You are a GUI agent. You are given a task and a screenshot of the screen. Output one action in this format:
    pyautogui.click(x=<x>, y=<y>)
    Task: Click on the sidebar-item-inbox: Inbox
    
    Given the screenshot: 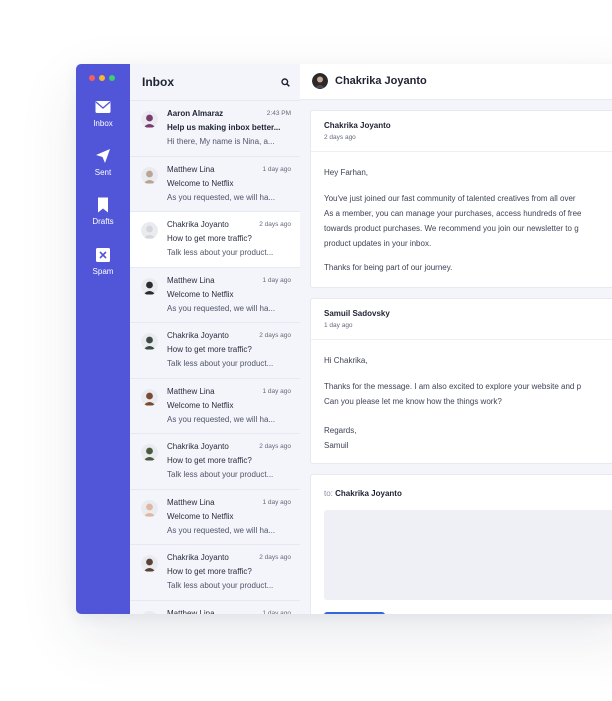 What is the action you would take?
    pyautogui.click(x=103, y=113)
    